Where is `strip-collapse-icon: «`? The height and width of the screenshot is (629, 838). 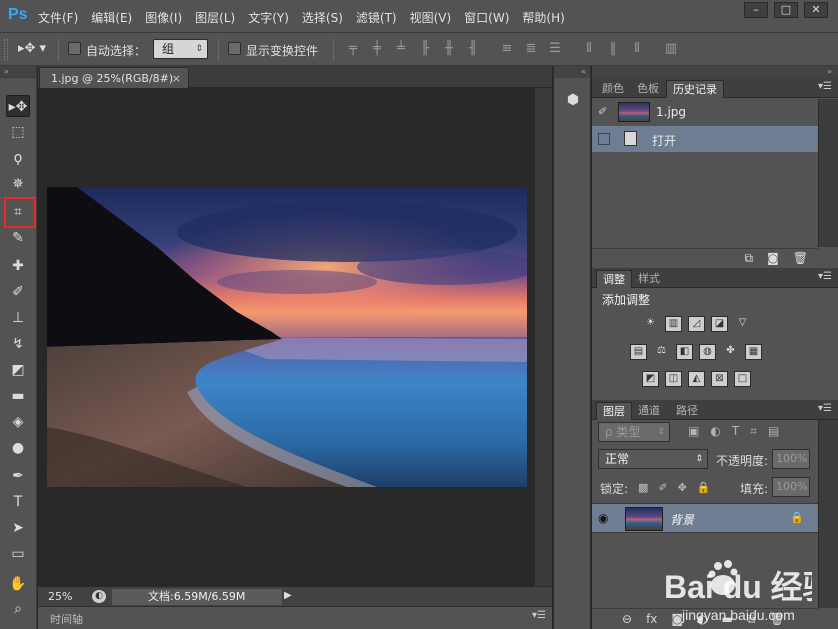 strip-collapse-icon: « is located at coordinates (572, 72).